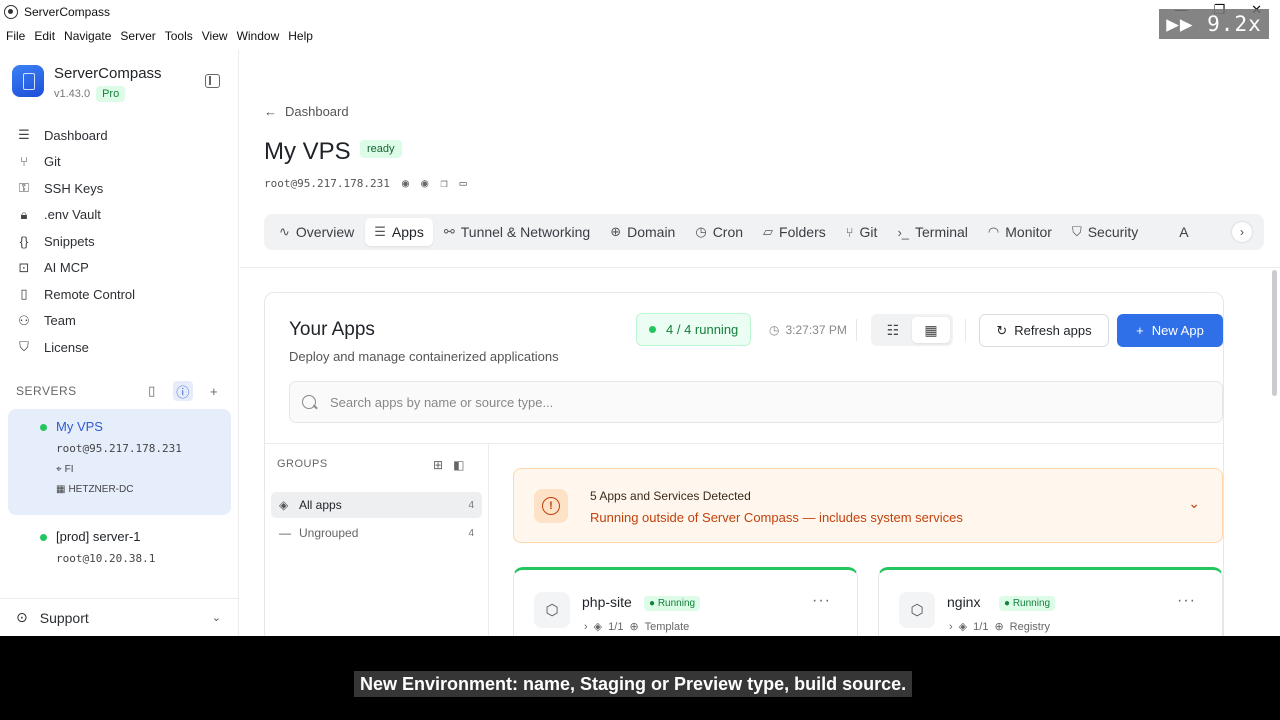 This screenshot has width=1280, height=720. I want to click on server-device-icon: ▯, so click(152, 390).